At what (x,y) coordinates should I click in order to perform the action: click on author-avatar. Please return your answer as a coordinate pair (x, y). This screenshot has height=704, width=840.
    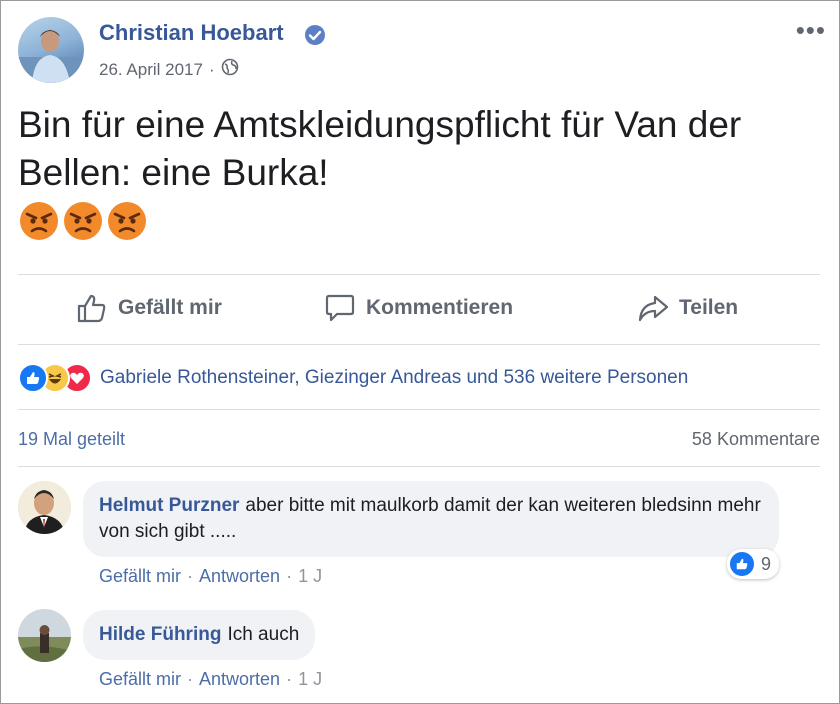
    Looking at the image, I should click on (51, 50).